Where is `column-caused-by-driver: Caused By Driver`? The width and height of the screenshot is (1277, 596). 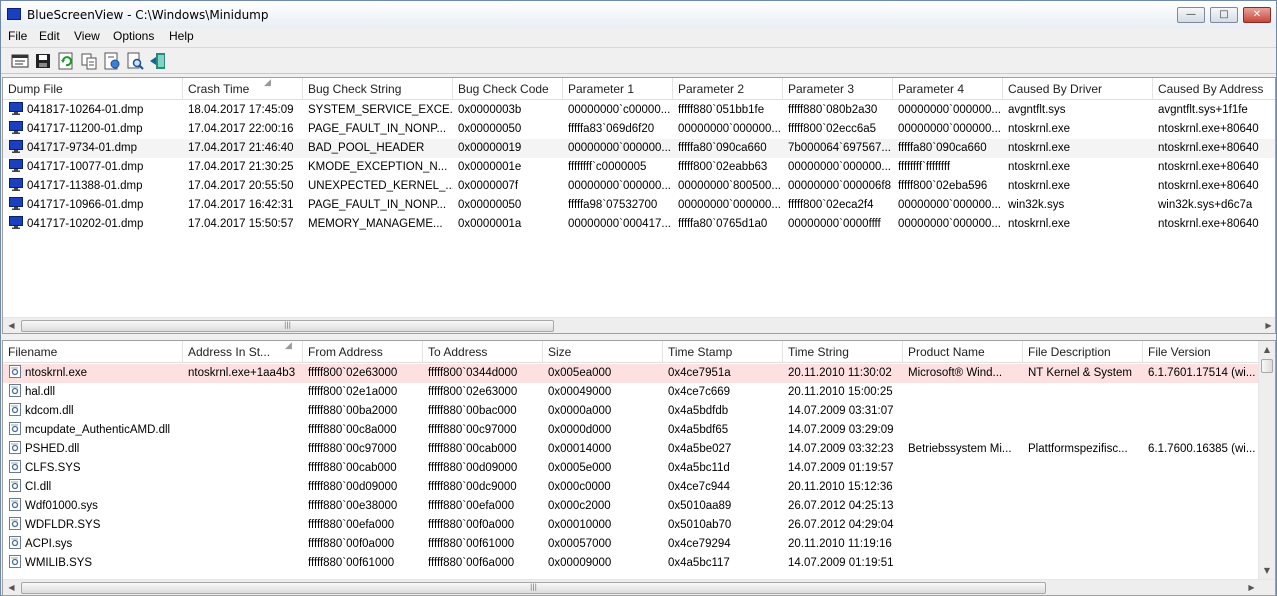
column-caused-by-driver: Caused By Driver is located at coordinates (1078, 89).